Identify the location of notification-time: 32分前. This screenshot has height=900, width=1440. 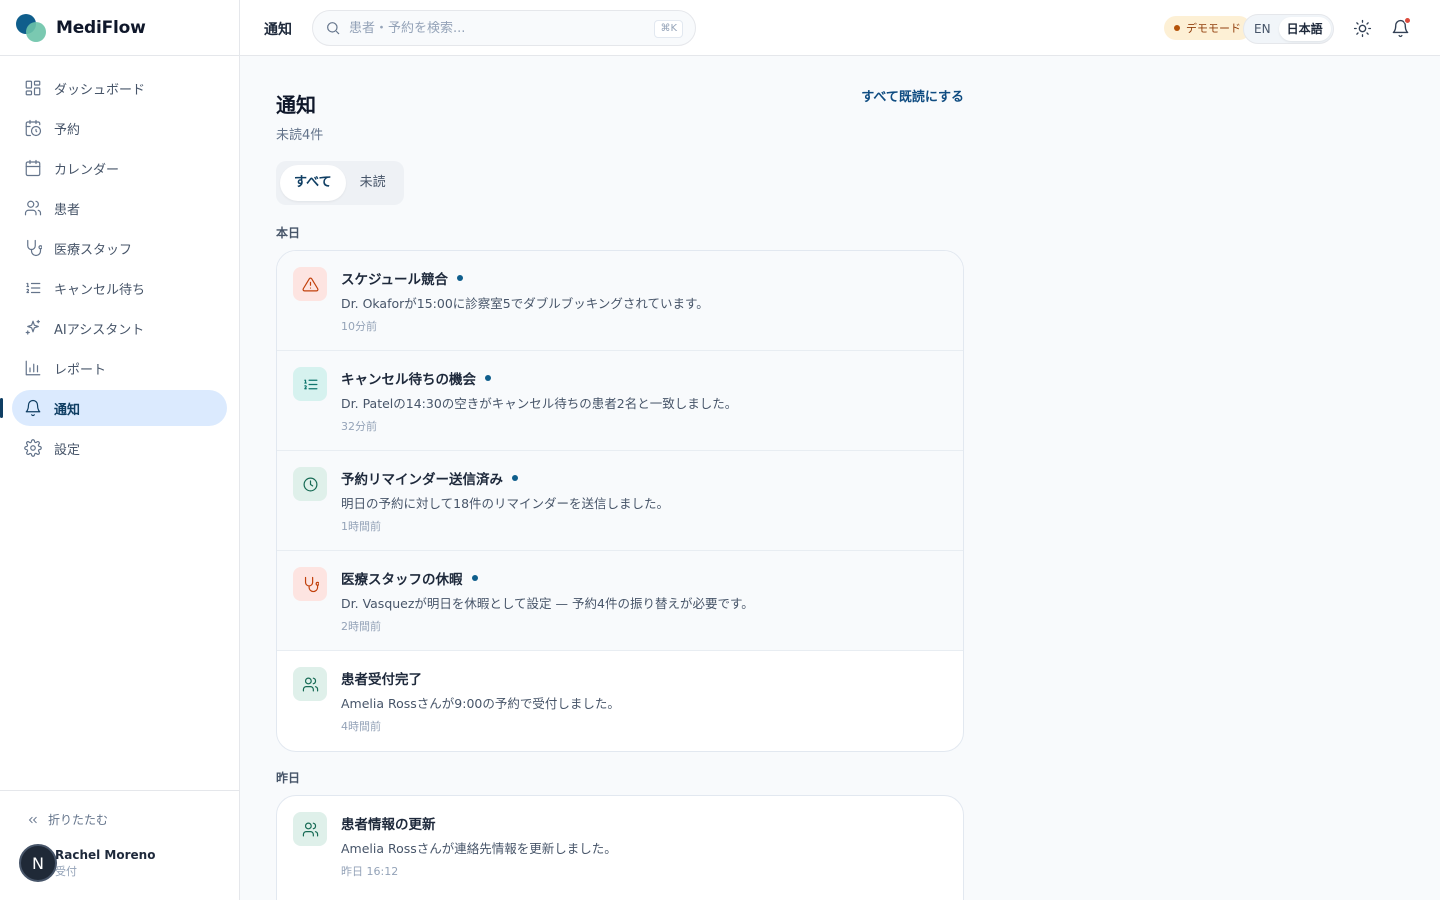
(359, 426).